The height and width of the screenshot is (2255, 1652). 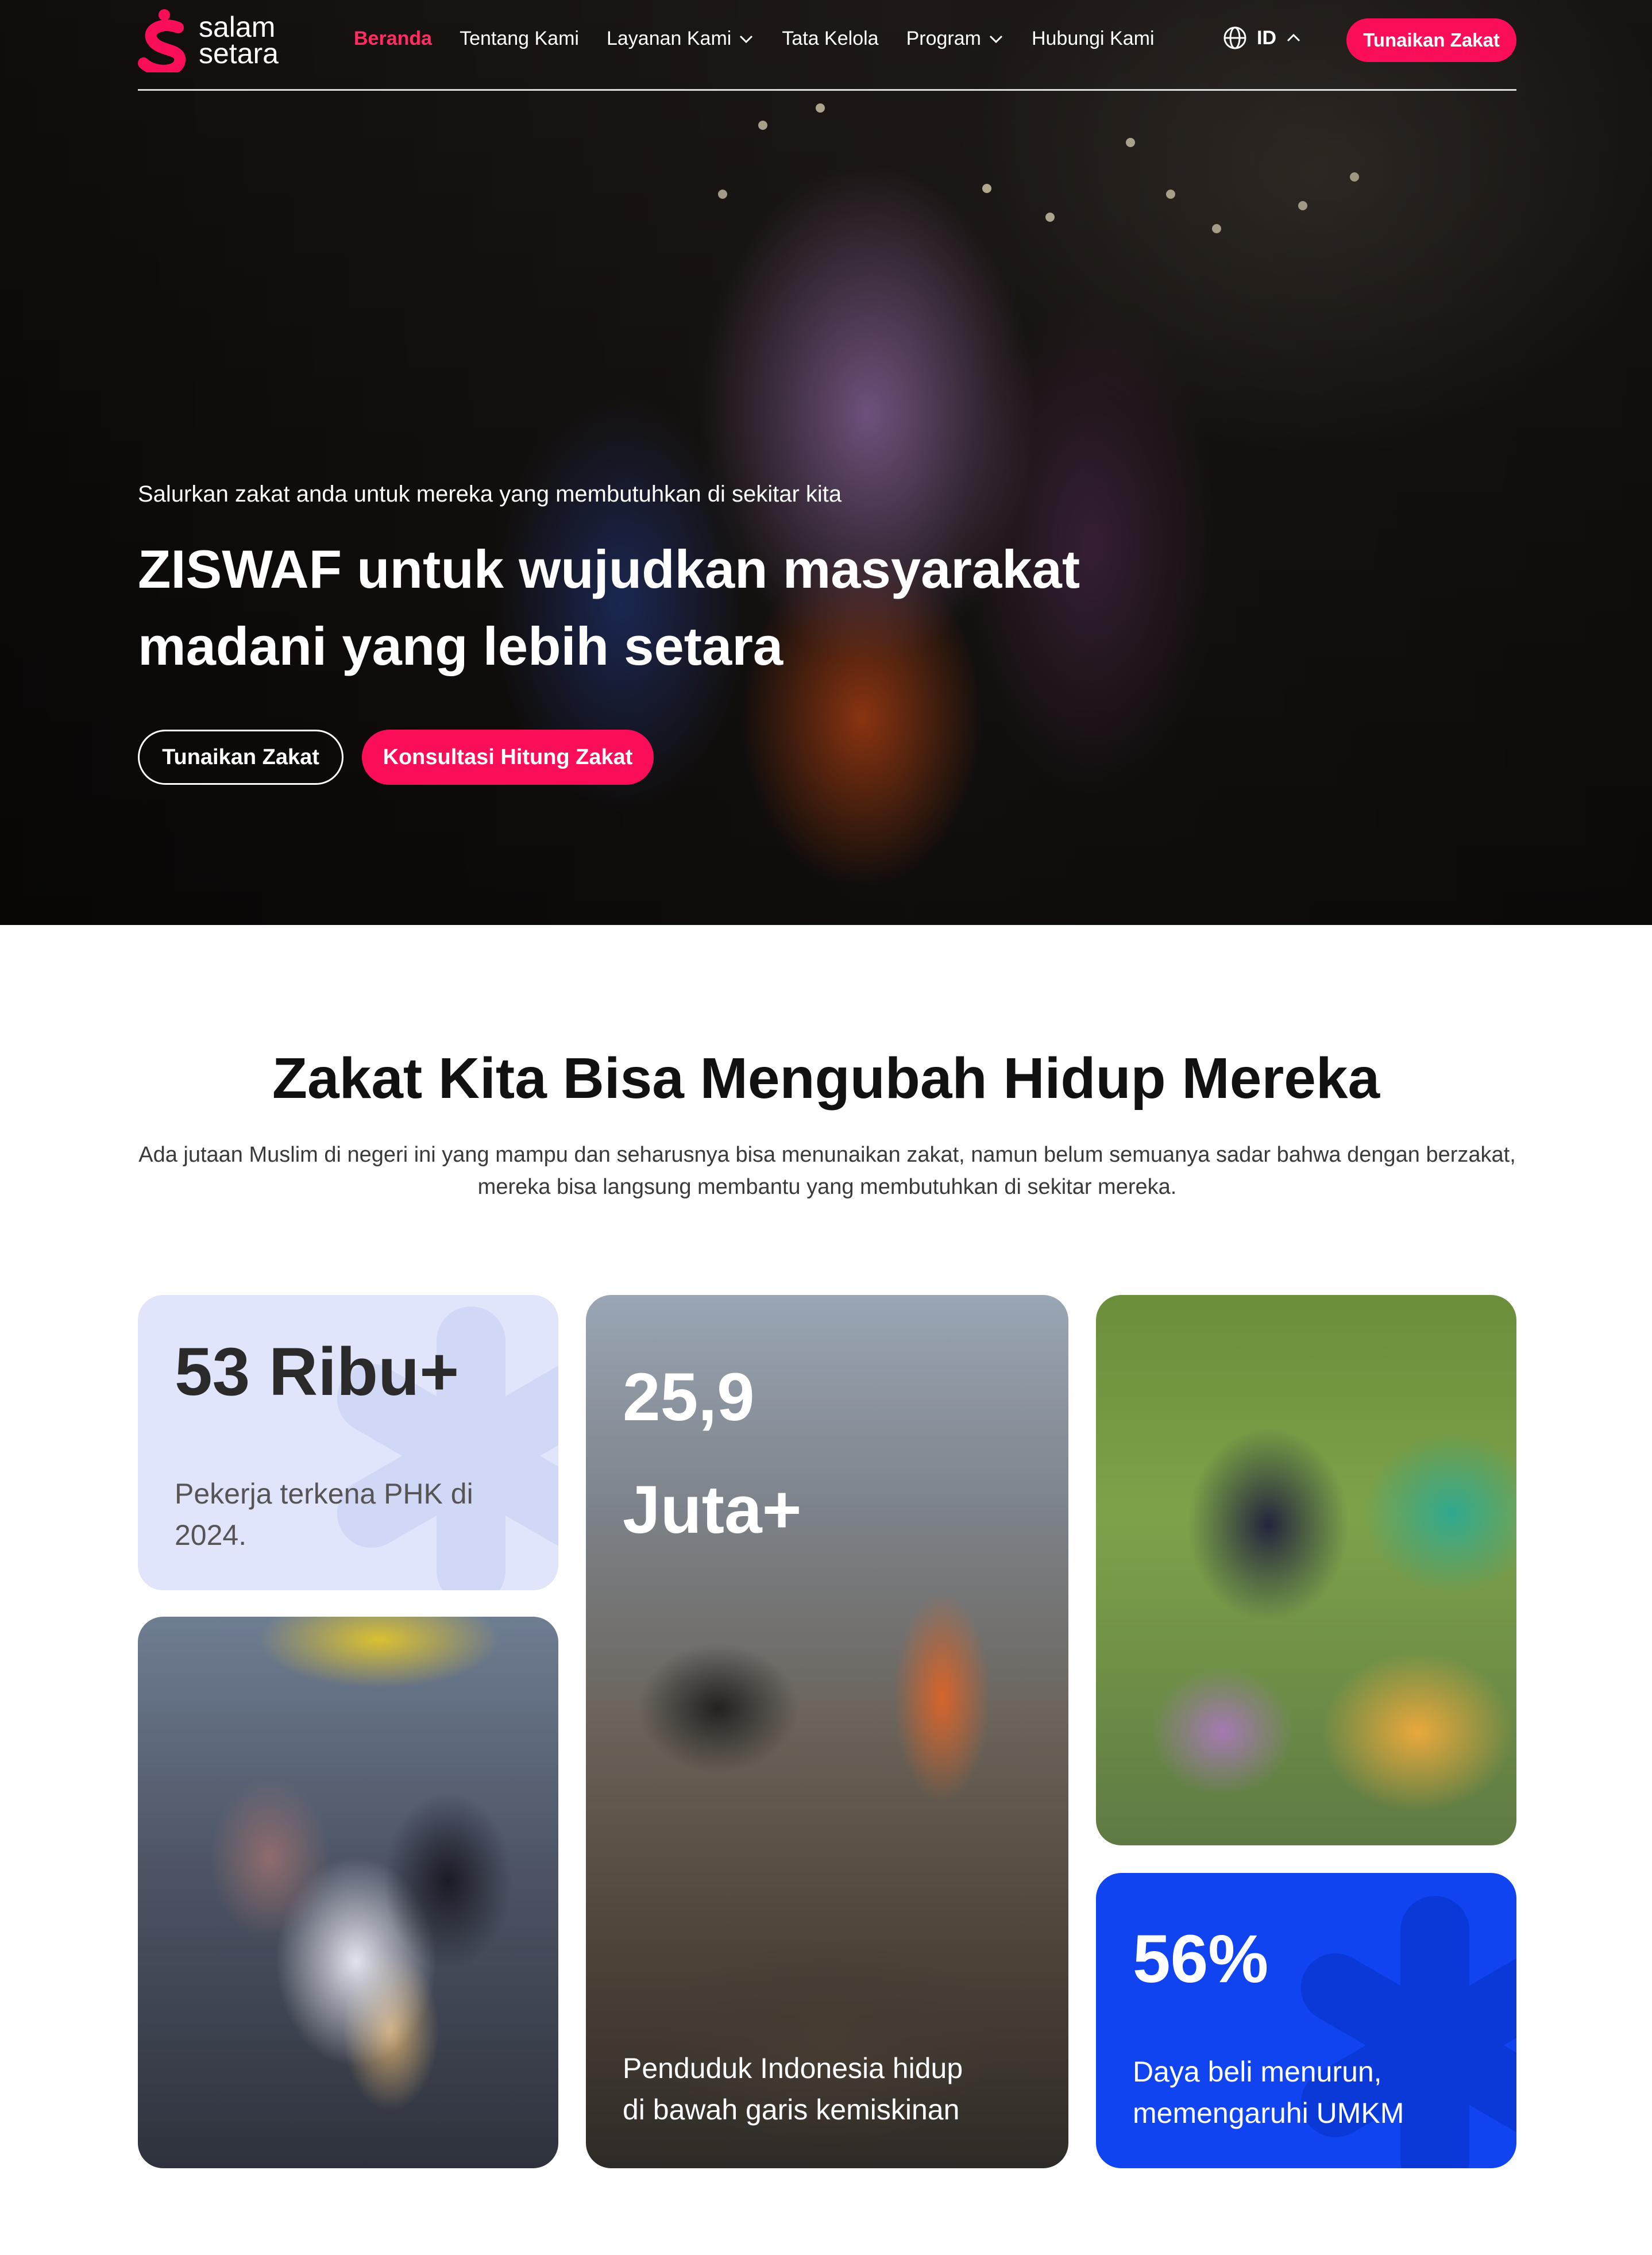 What do you see at coordinates (826, 1078) in the screenshot?
I see `section-title: Zakat Kita Bisa Mengubah Hidup Mereka` at bounding box center [826, 1078].